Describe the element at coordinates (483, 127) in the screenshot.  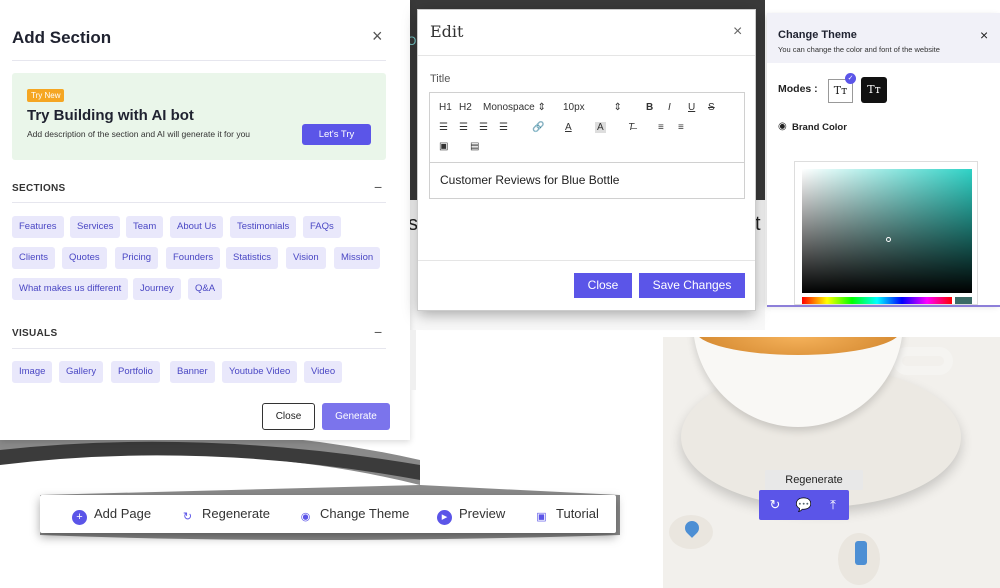
I see `align-right-icon: ☰` at that location.